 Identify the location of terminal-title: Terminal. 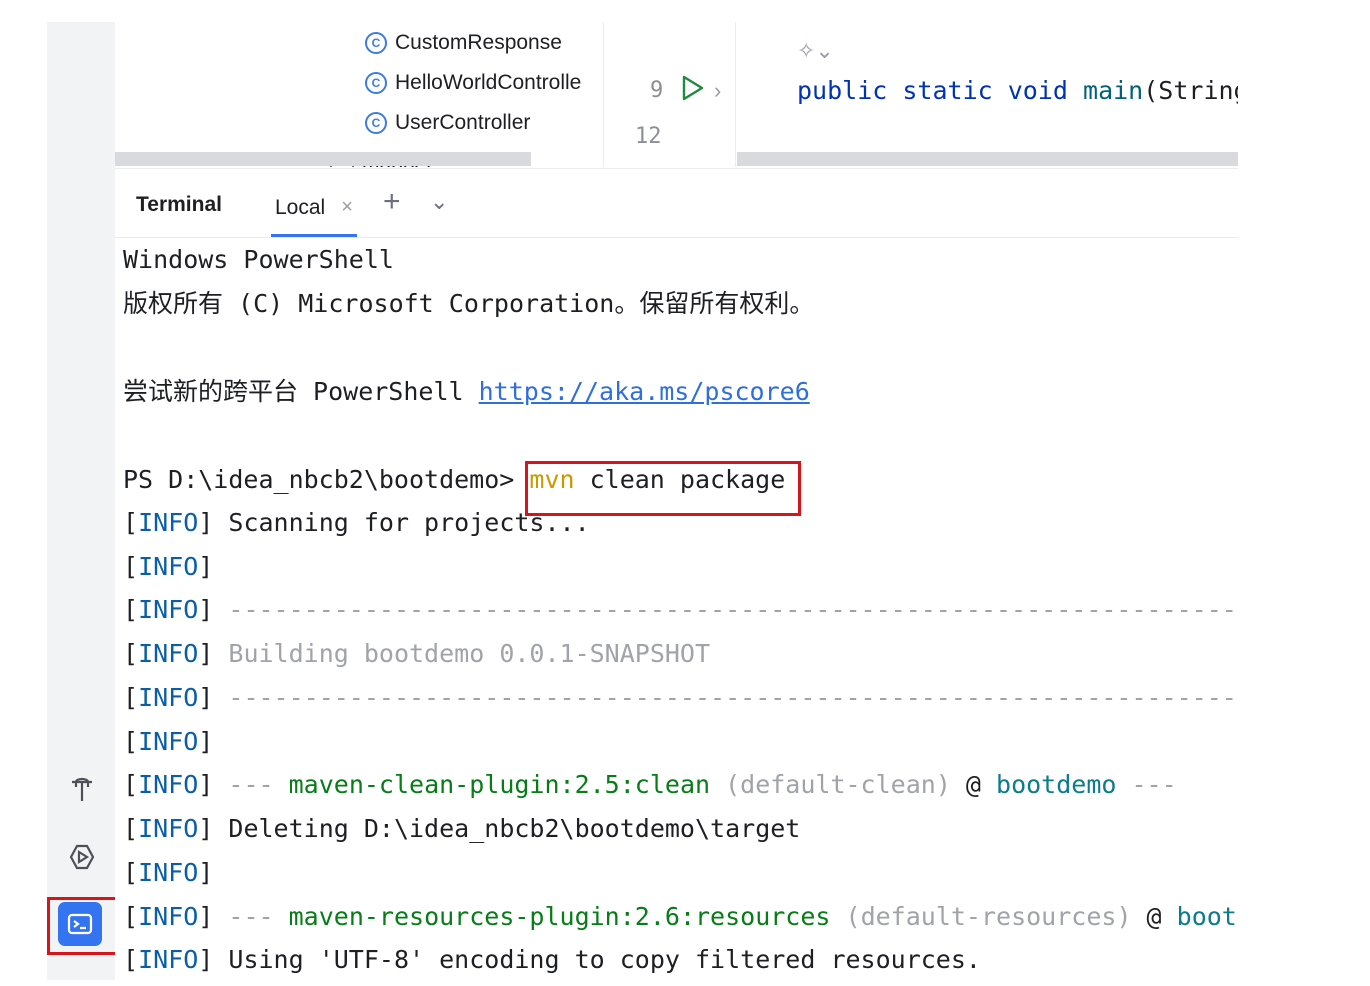
(179, 204).